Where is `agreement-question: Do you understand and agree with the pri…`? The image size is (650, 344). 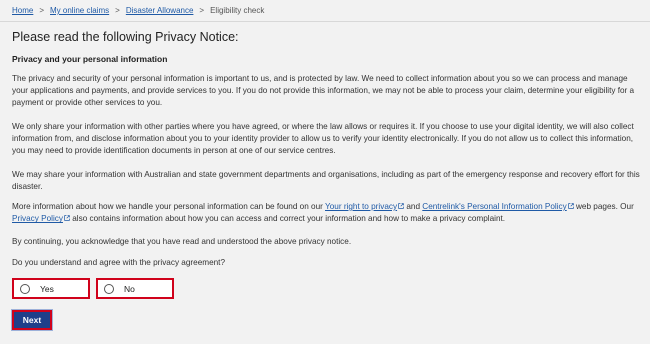 agreement-question: Do you understand and agree with the pri… is located at coordinates (119, 262).